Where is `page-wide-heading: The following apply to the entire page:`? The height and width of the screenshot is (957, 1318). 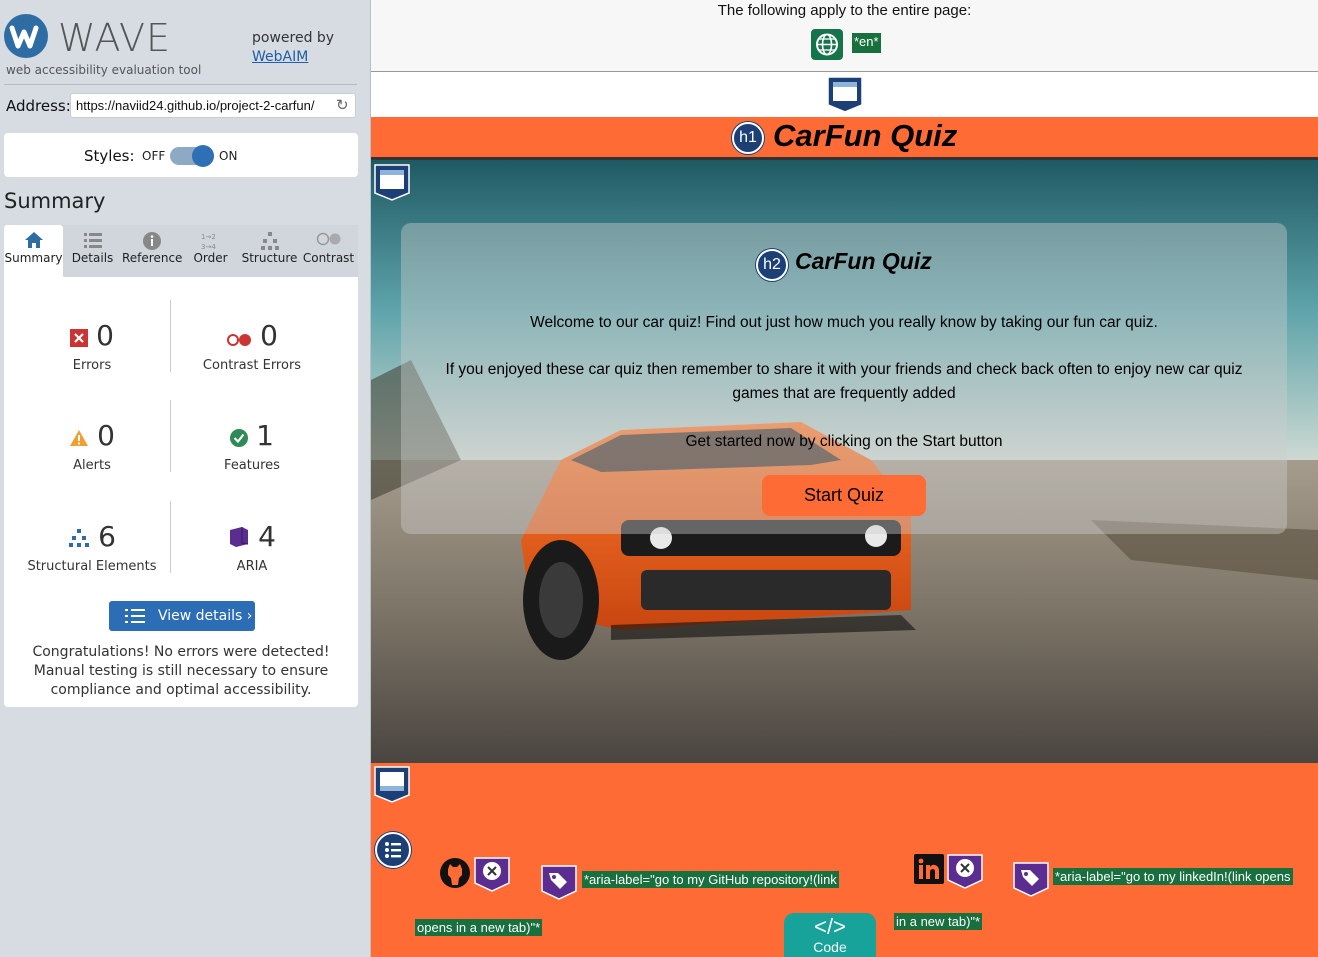 page-wide-heading: The following apply to the entire page: is located at coordinates (844, 10).